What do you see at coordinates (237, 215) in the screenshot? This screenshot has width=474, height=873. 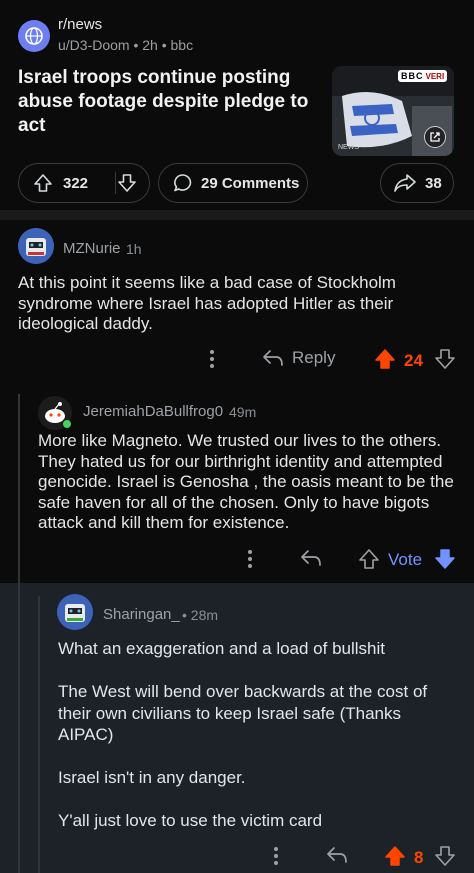 I see `section-divider` at bounding box center [237, 215].